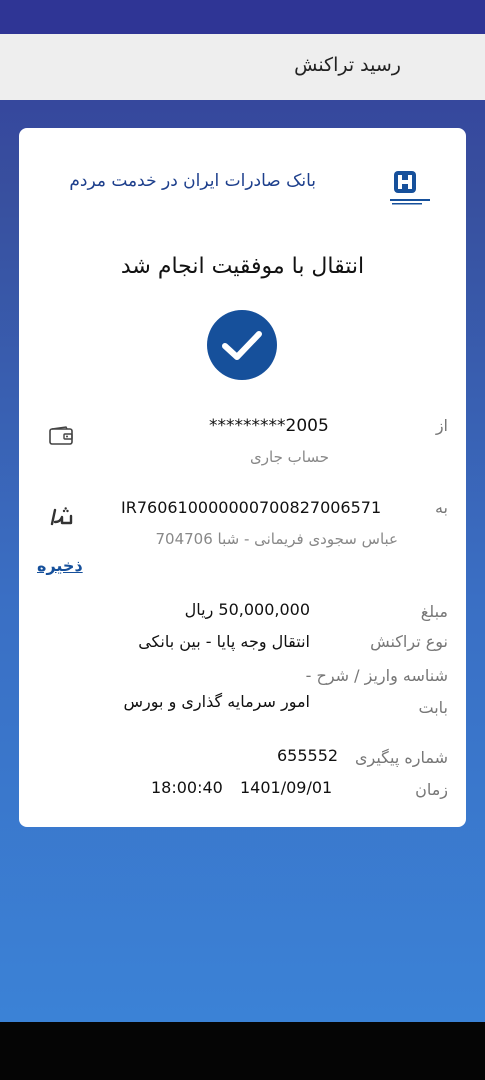  Describe the element at coordinates (242, 17) in the screenshot. I see `status-bar` at that location.